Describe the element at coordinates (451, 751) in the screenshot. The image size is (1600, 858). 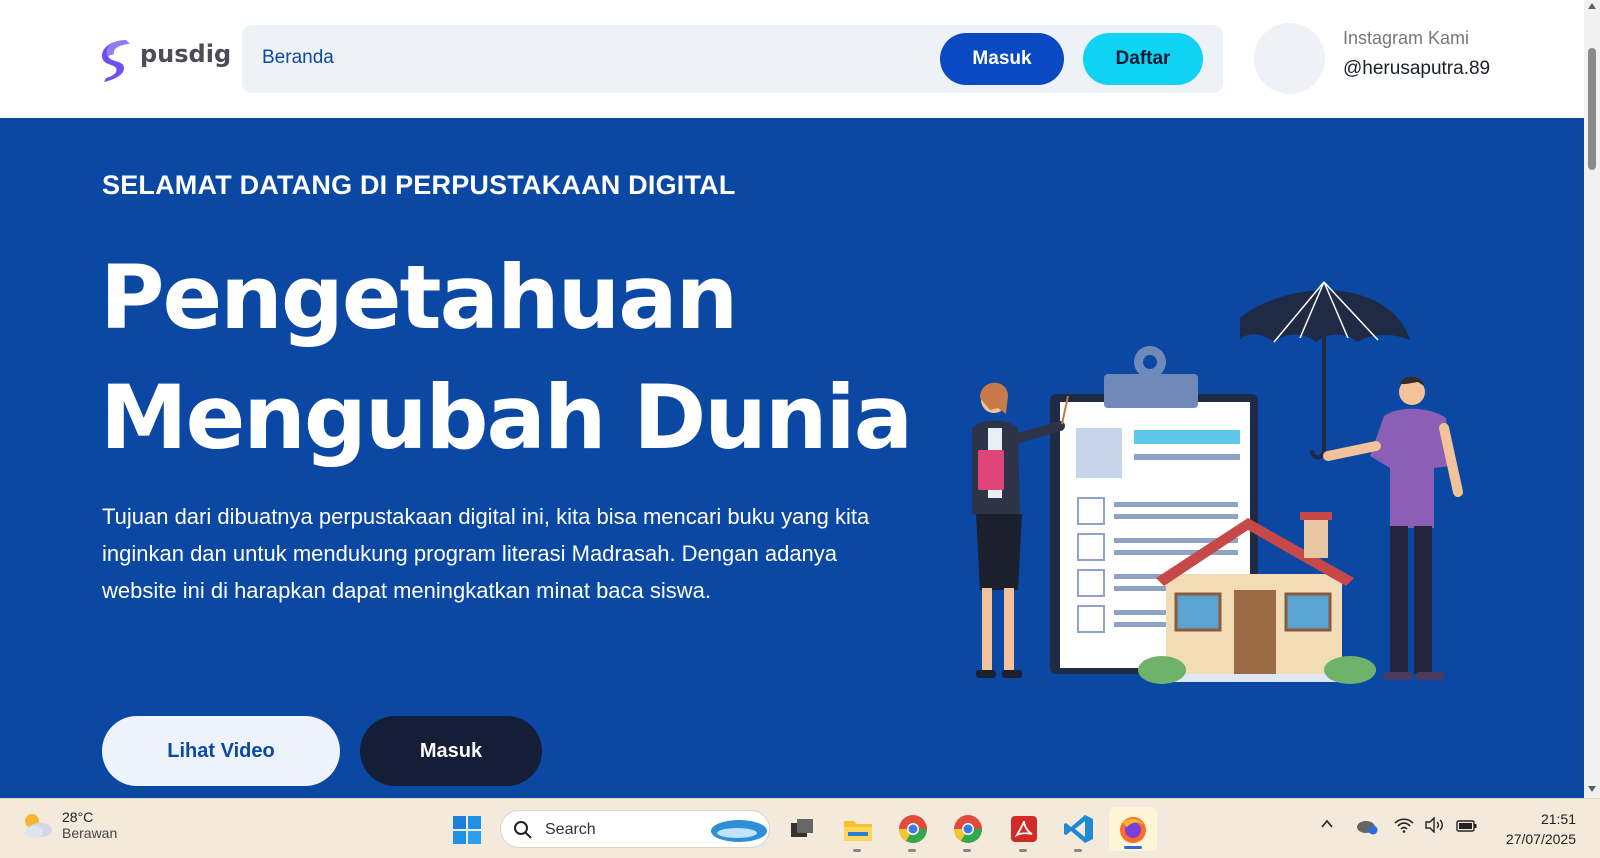
I see `hero-login-button: Masuk` at that location.